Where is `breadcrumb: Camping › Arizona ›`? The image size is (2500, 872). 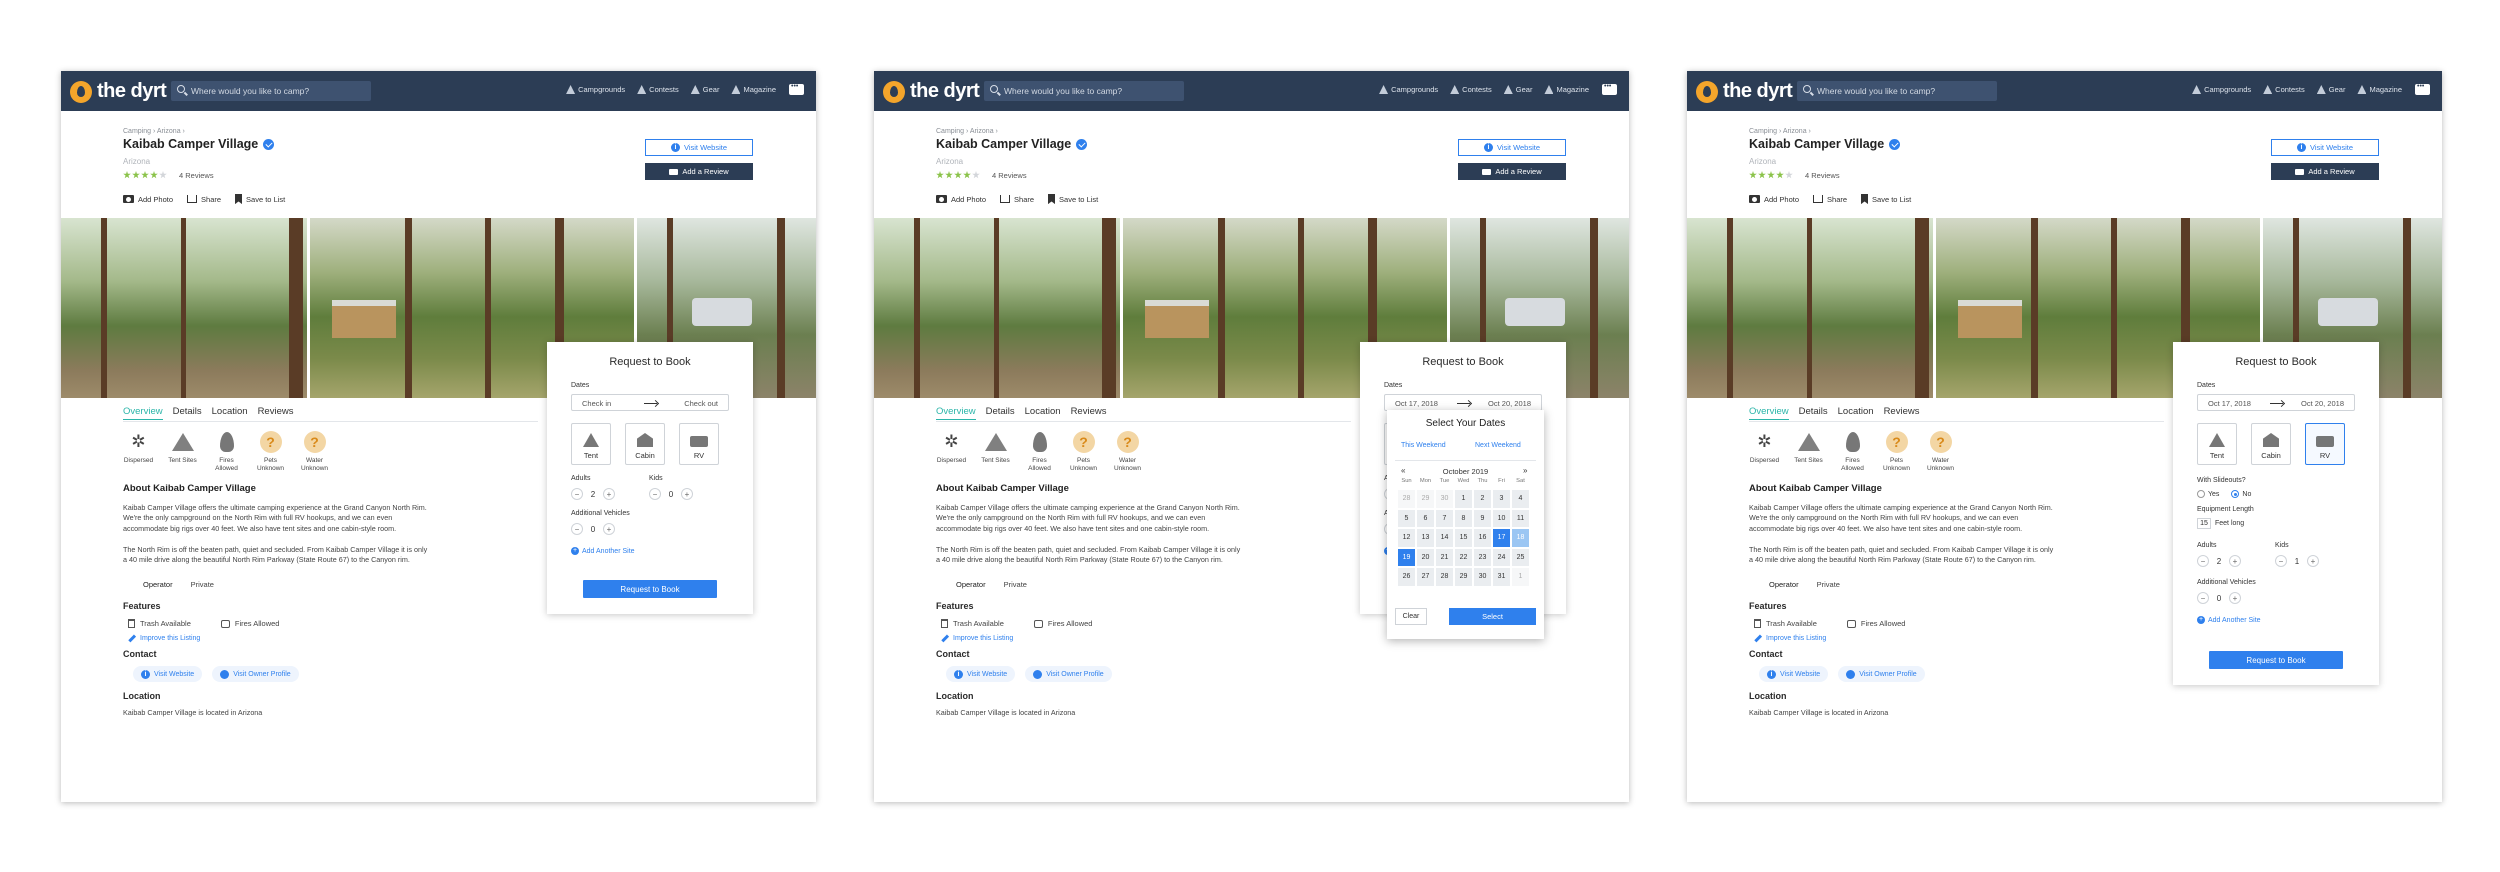 breadcrumb: Camping › Arizona › is located at coordinates (967, 131).